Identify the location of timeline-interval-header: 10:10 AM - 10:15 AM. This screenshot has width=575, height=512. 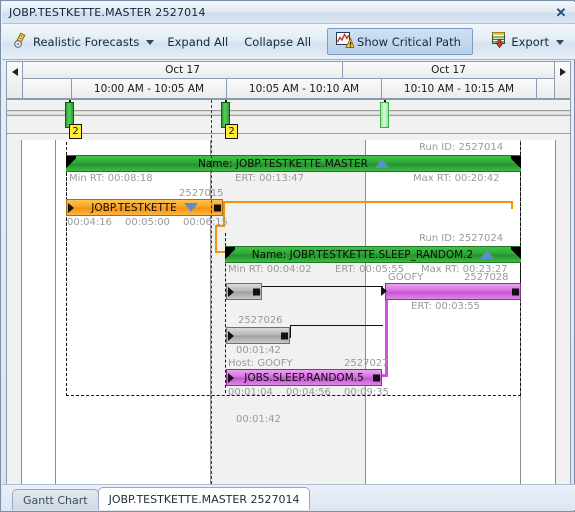
(459, 88).